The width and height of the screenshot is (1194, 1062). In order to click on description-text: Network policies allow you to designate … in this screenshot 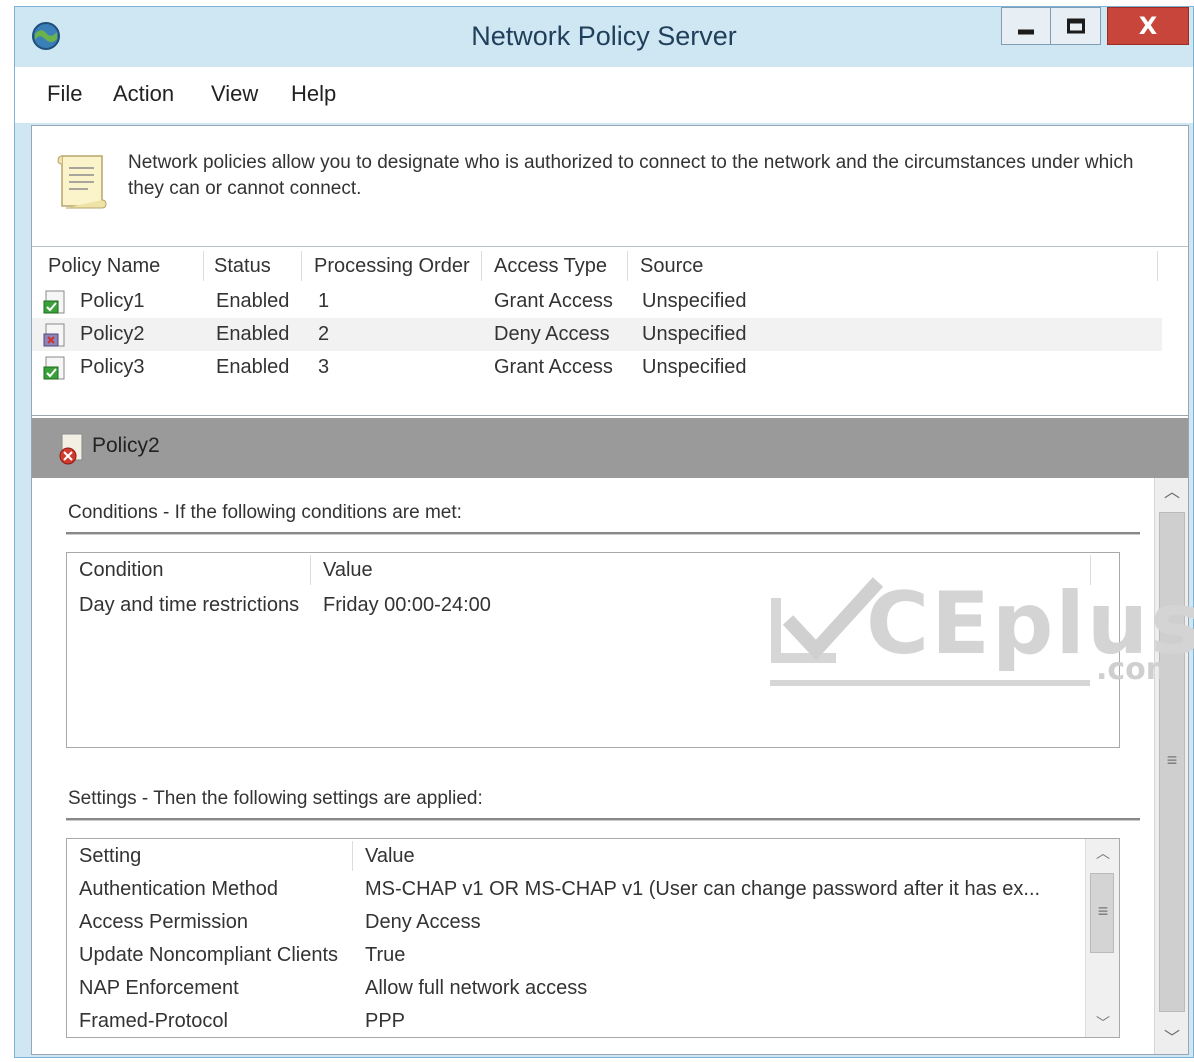, I will do `click(631, 175)`.